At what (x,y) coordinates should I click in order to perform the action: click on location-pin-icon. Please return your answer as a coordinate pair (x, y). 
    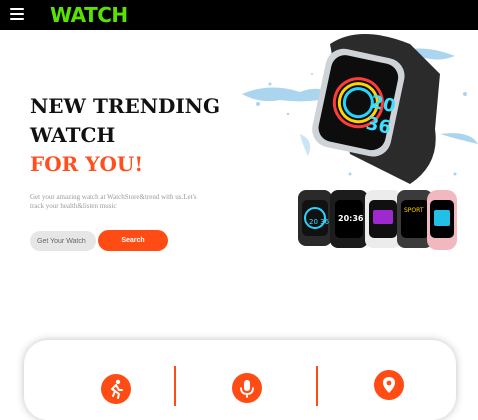
    Looking at the image, I should click on (389, 385).